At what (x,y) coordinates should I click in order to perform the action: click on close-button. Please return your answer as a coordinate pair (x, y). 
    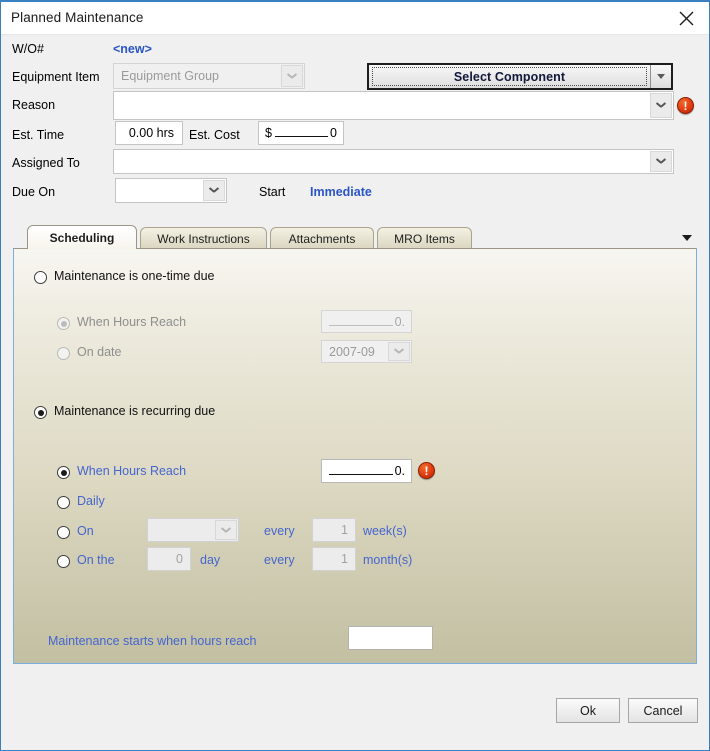
    Looking at the image, I should click on (686, 18).